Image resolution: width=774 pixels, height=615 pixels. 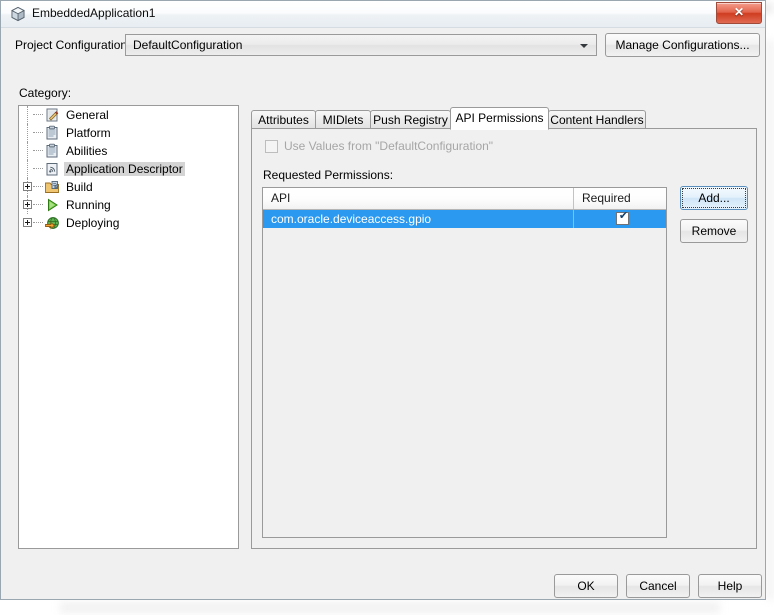 What do you see at coordinates (389, 146) in the screenshot?
I see `use-values-label: Use Values from "DefaultConfiguration"` at bounding box center [389, 146].